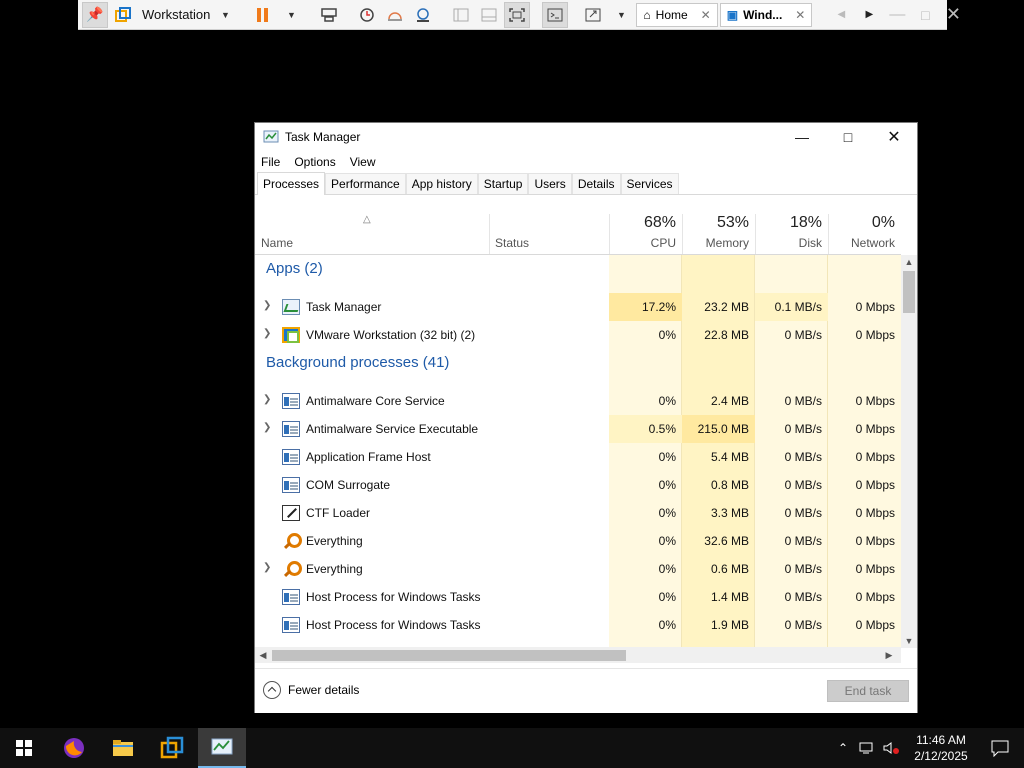 This screenshot has width=1024, height=768. What do you see at coordinates (843, 748) in the screenshot?
I see `chevron-up-icon: ⌃` at bounding box center [843, 748].